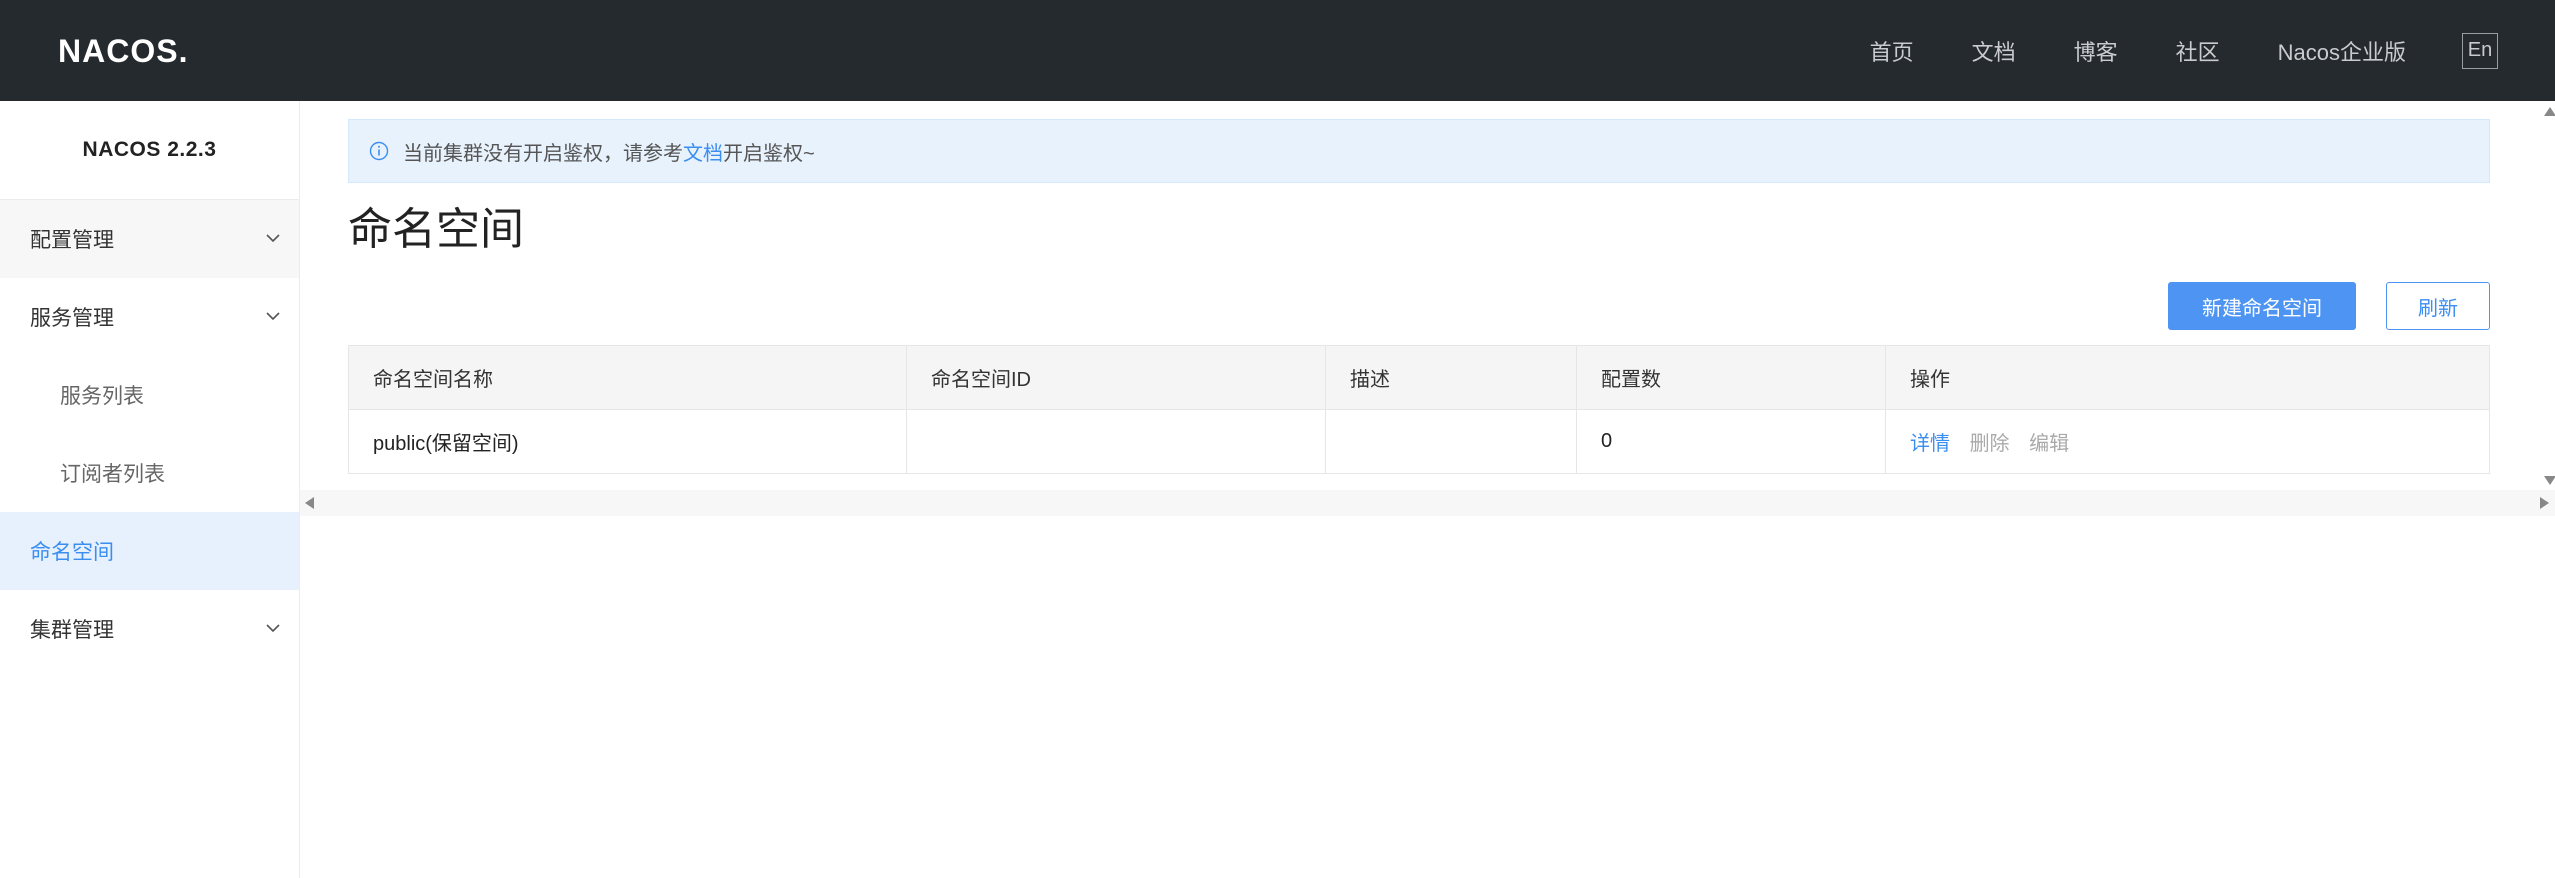 This screenshot has width=2555, height=878. What do you see at coordinates (2438, 306) in the screenshot?
I see `refresh-button: 刷新` at bounding box center [2438, 306].